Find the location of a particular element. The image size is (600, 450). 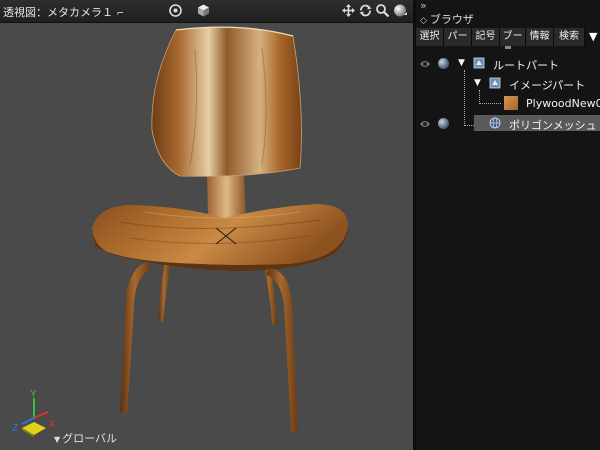

cube-icon is located at coordinates (203, 10).